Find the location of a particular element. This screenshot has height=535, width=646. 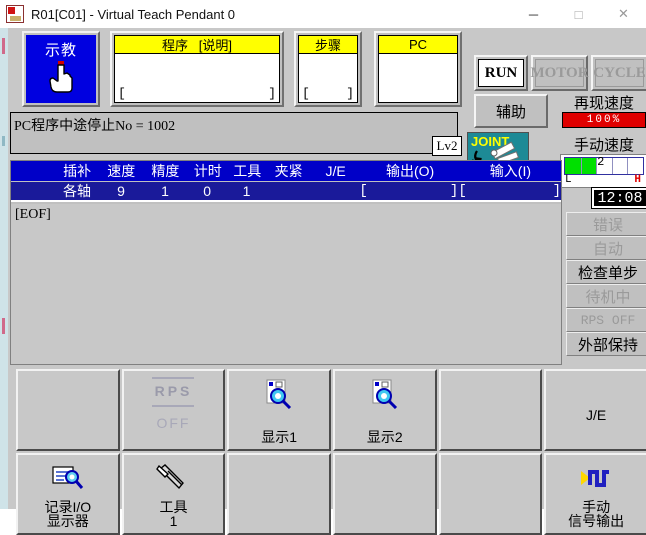

tool-wrench-icon is located at coordinates (170, 477).